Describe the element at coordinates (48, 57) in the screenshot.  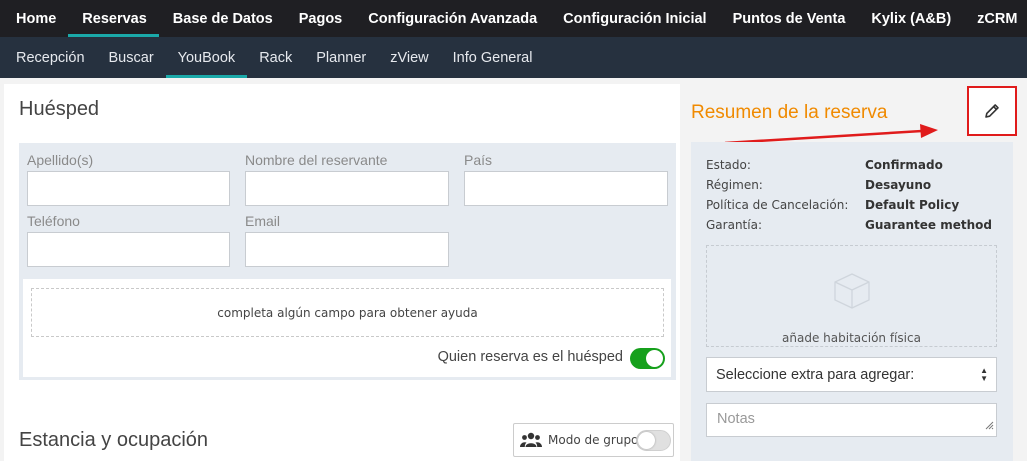
I see `subnav-recepcion: Recepción` at that location.